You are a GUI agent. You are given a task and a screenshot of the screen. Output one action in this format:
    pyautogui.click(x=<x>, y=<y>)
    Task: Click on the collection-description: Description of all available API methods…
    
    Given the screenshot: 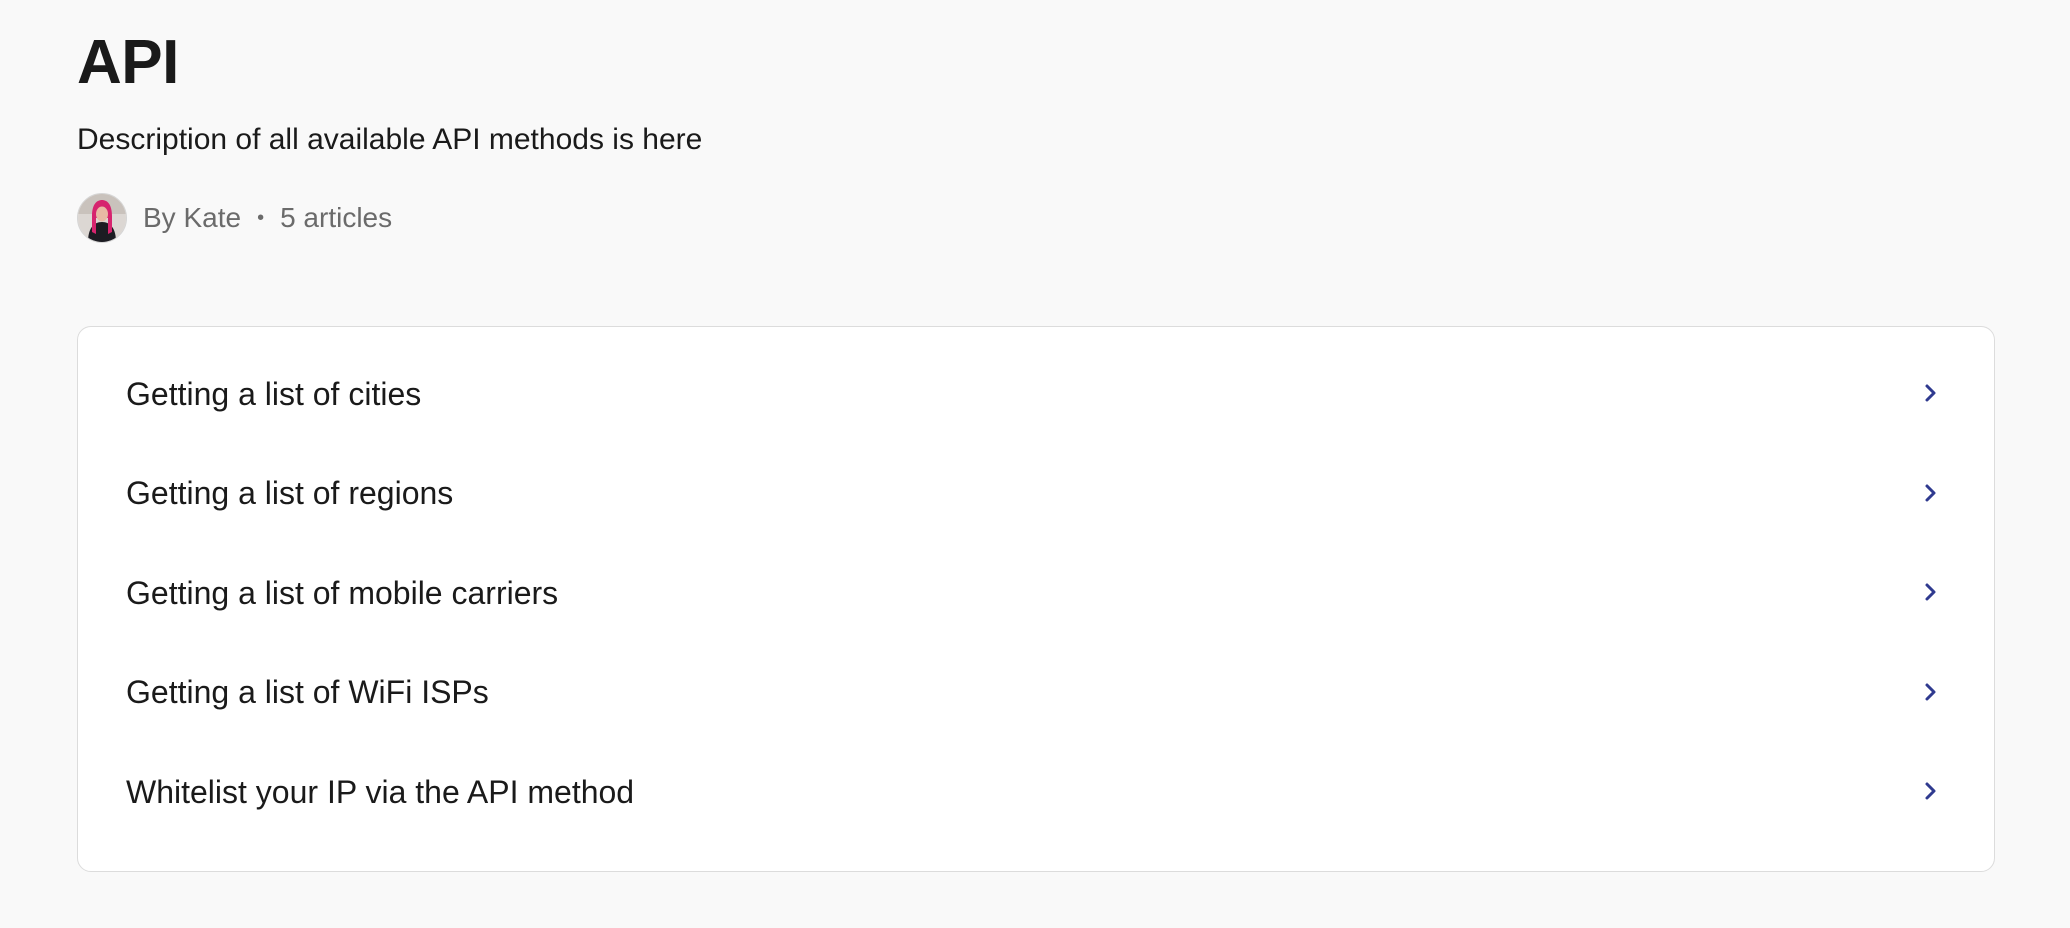 What is the action you would take?
    pyautogui.click(x=390, y=139)
    